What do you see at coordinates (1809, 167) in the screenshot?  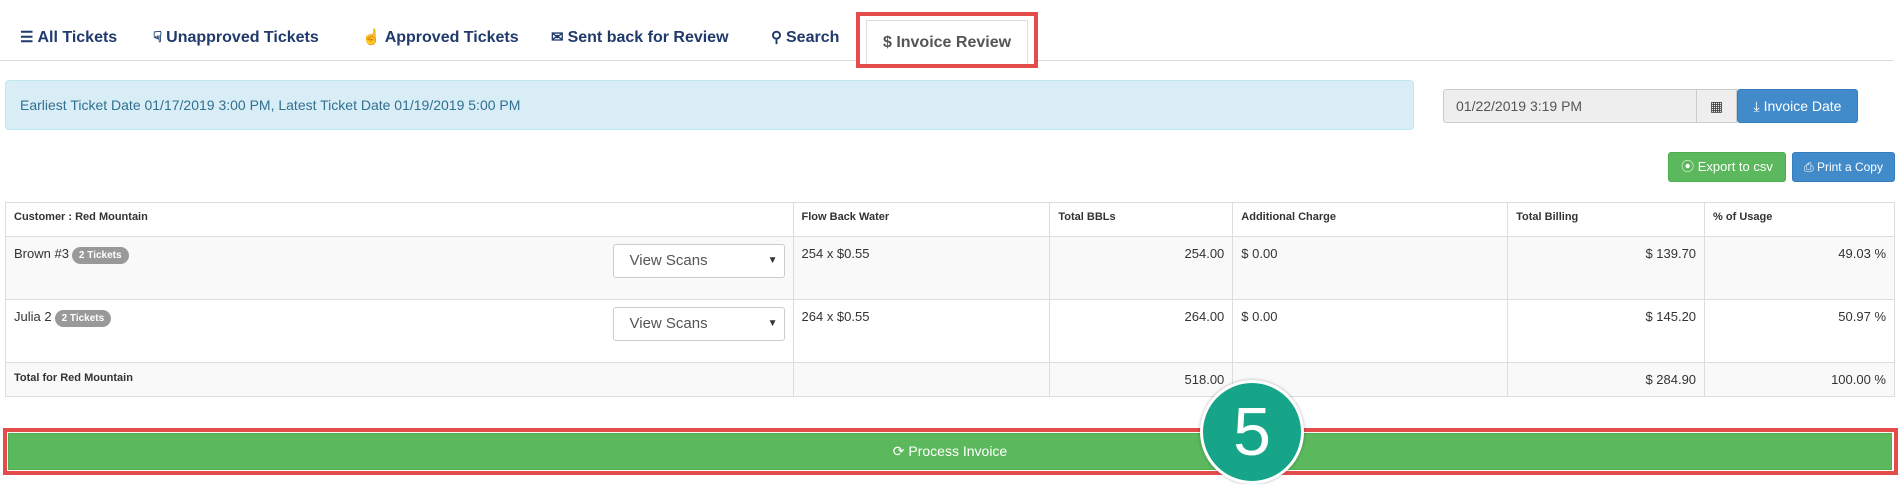 I see `print-icon: ⎙` at bounding box center [1809, 167].